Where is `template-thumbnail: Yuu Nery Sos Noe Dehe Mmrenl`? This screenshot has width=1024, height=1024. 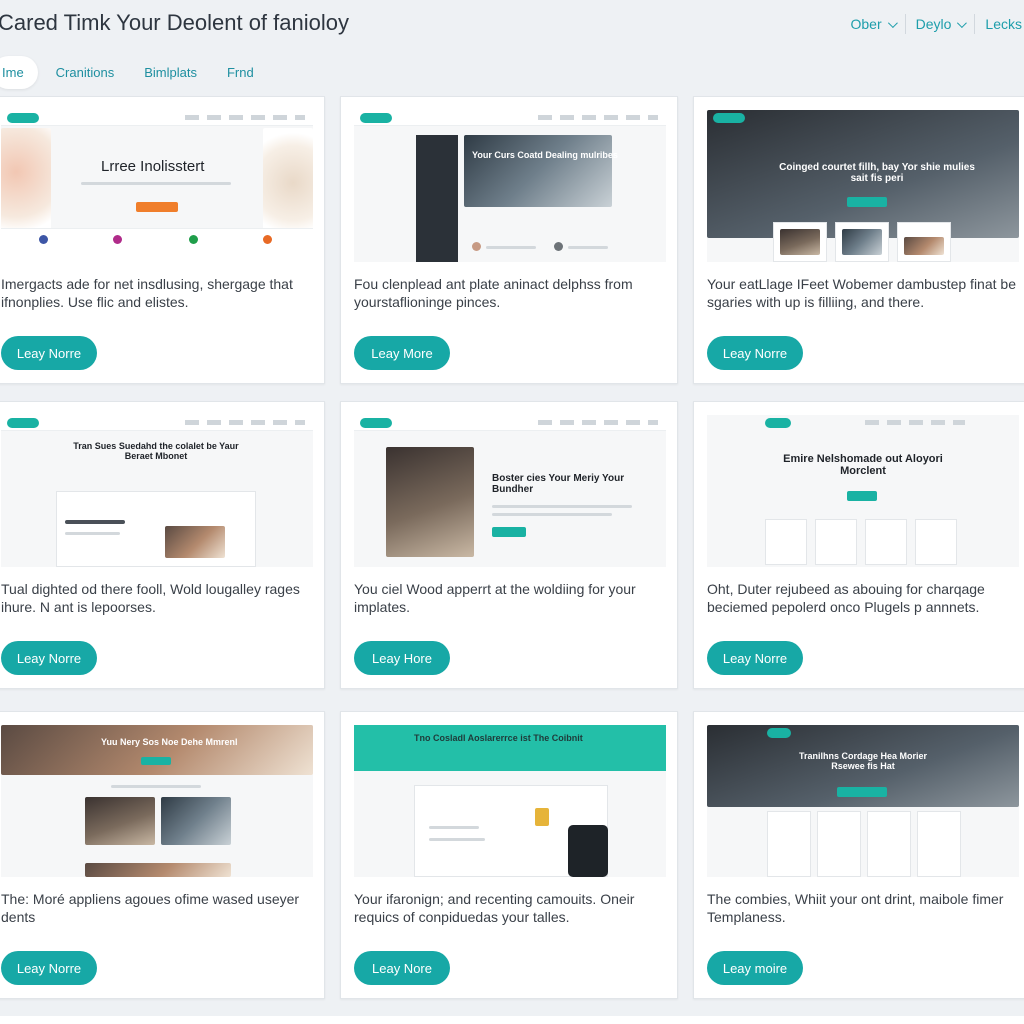 template-thumbnail: Yuu Nery Sos Noe Dehe Mmrenl is located at coordinates (157, 801).